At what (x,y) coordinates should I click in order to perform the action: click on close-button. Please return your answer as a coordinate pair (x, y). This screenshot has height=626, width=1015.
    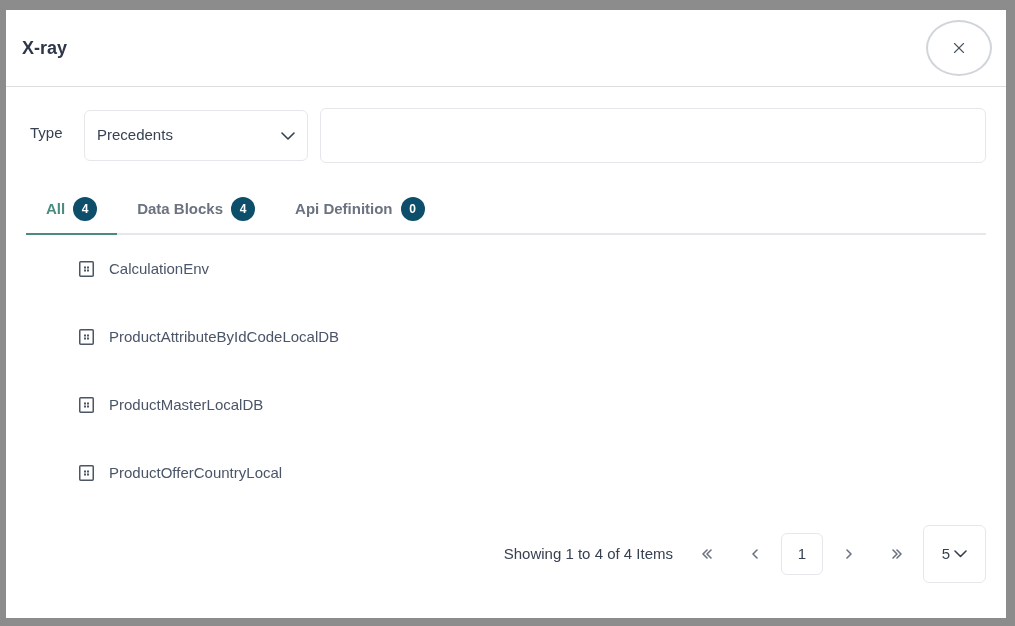
    Looking at the image, I should click on (959, 48).